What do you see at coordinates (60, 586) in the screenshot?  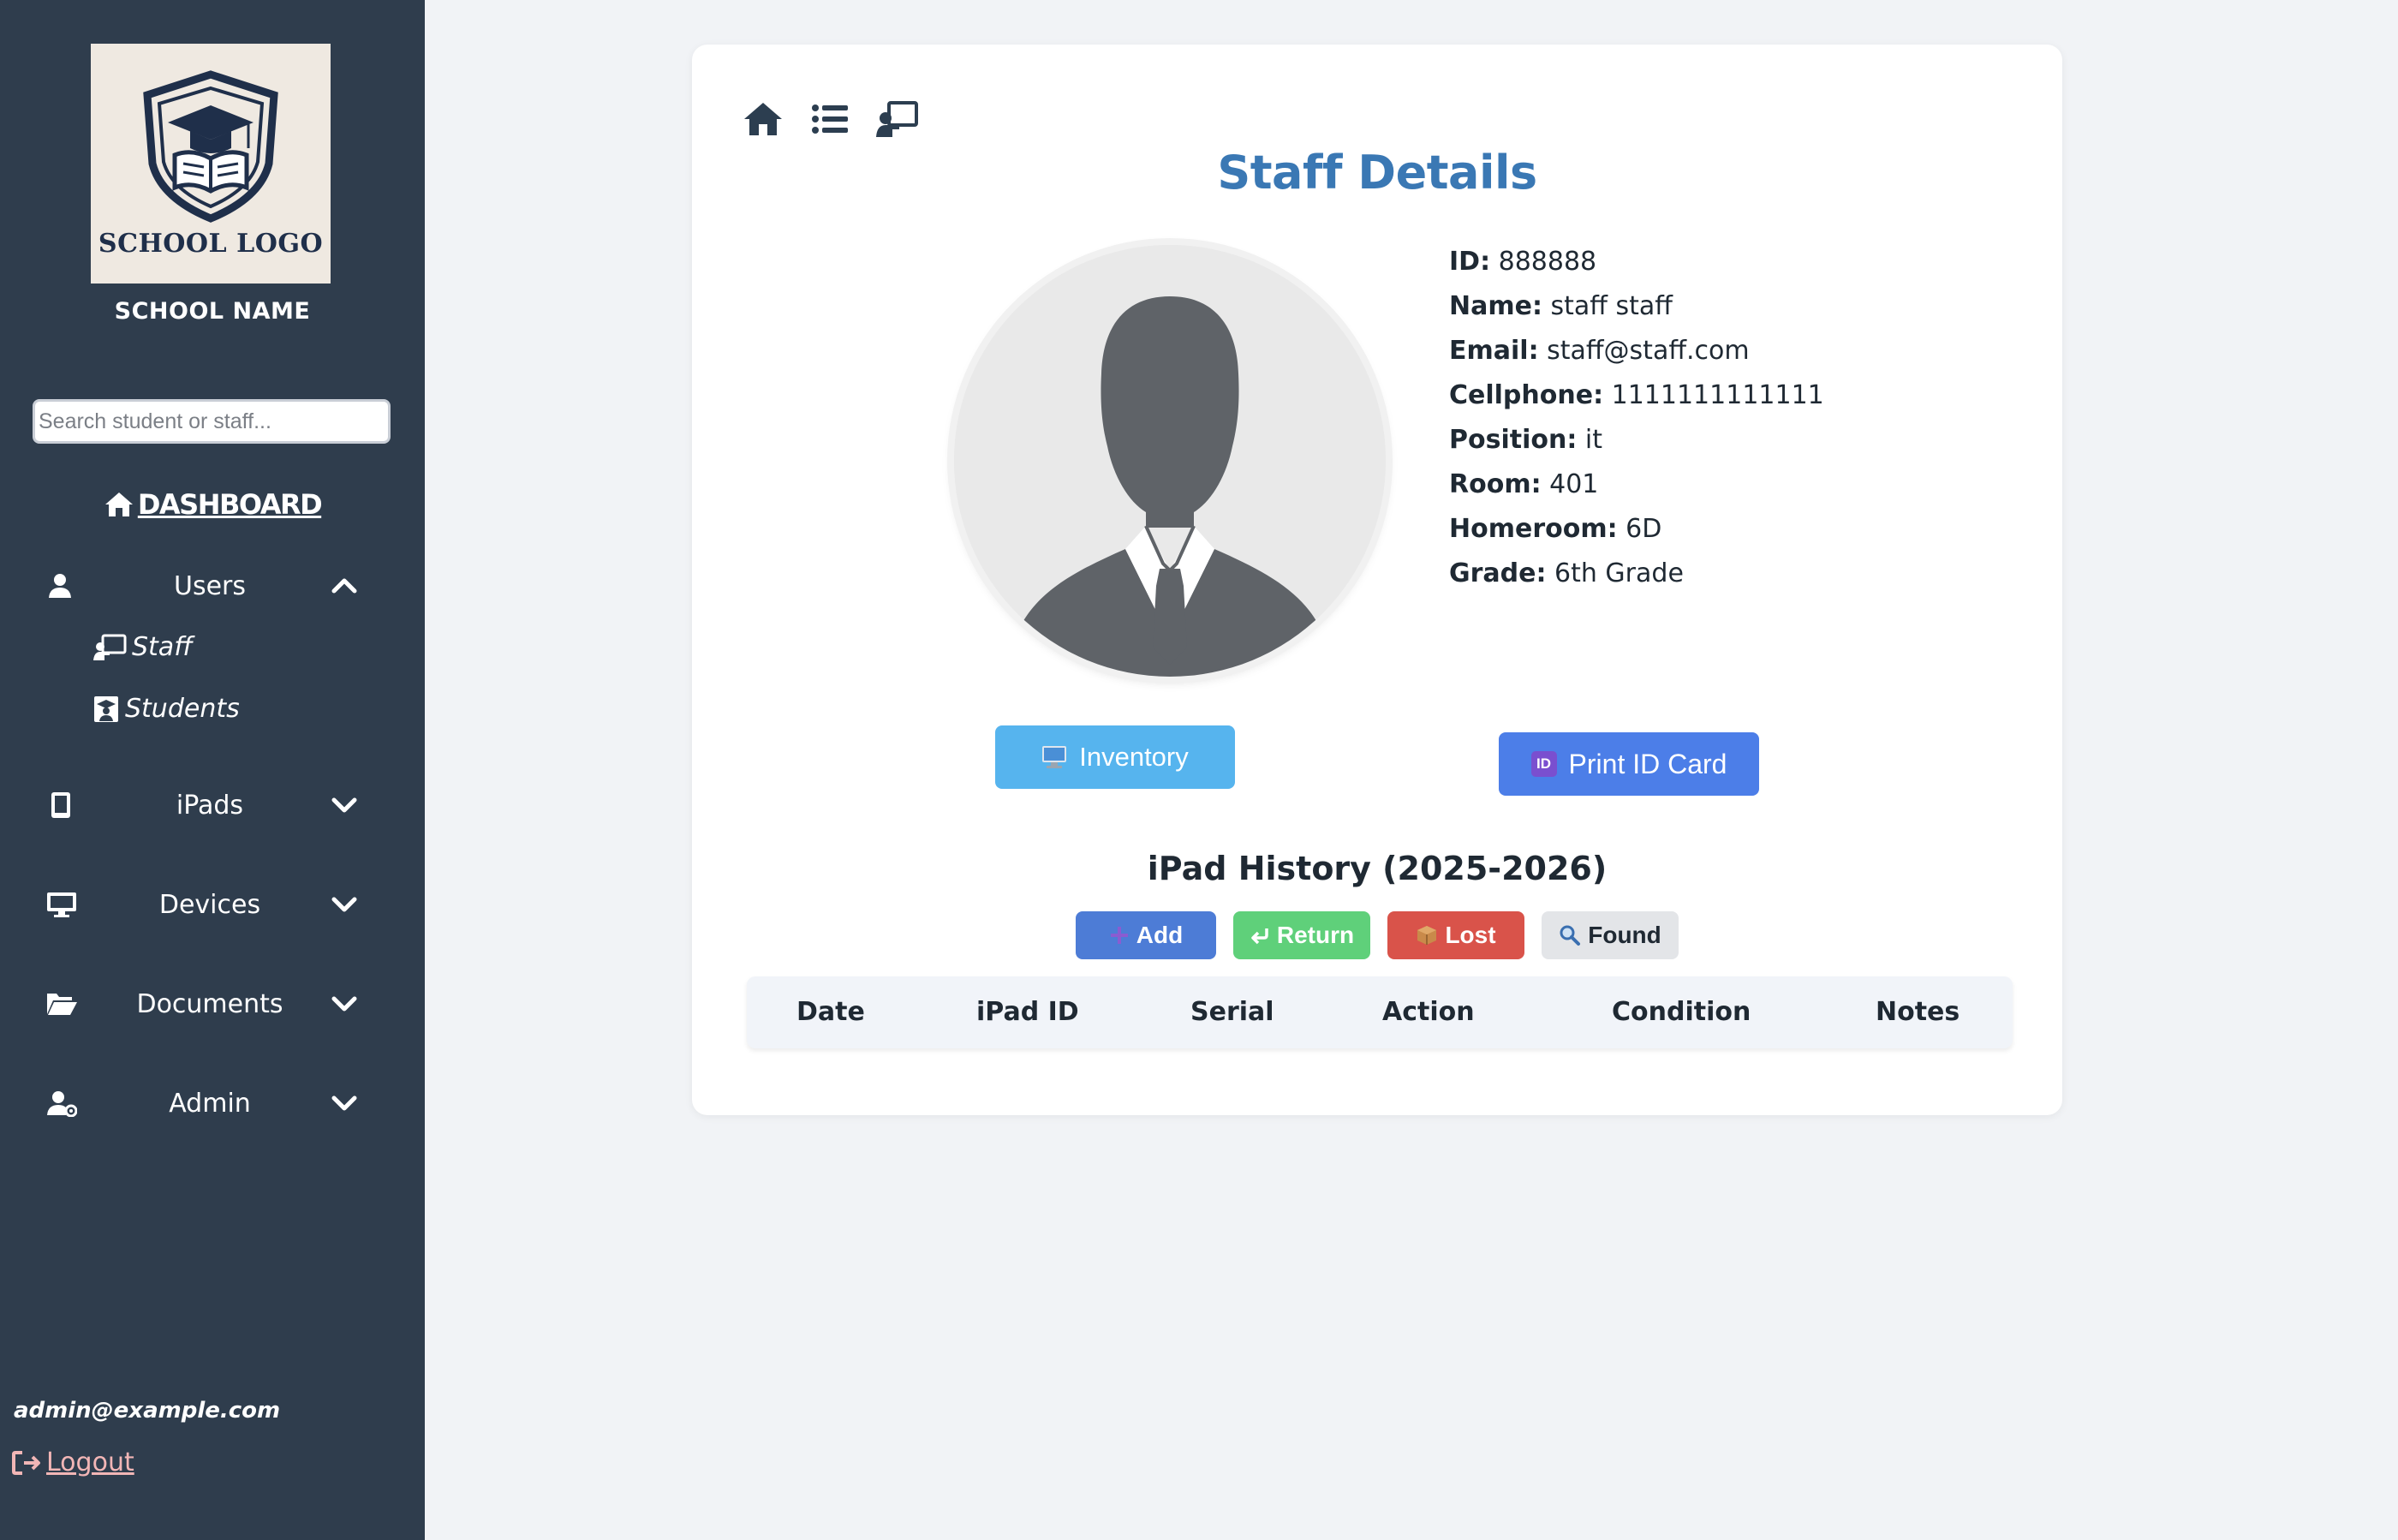 I see `user-icon` at bounding box center [60, 586].